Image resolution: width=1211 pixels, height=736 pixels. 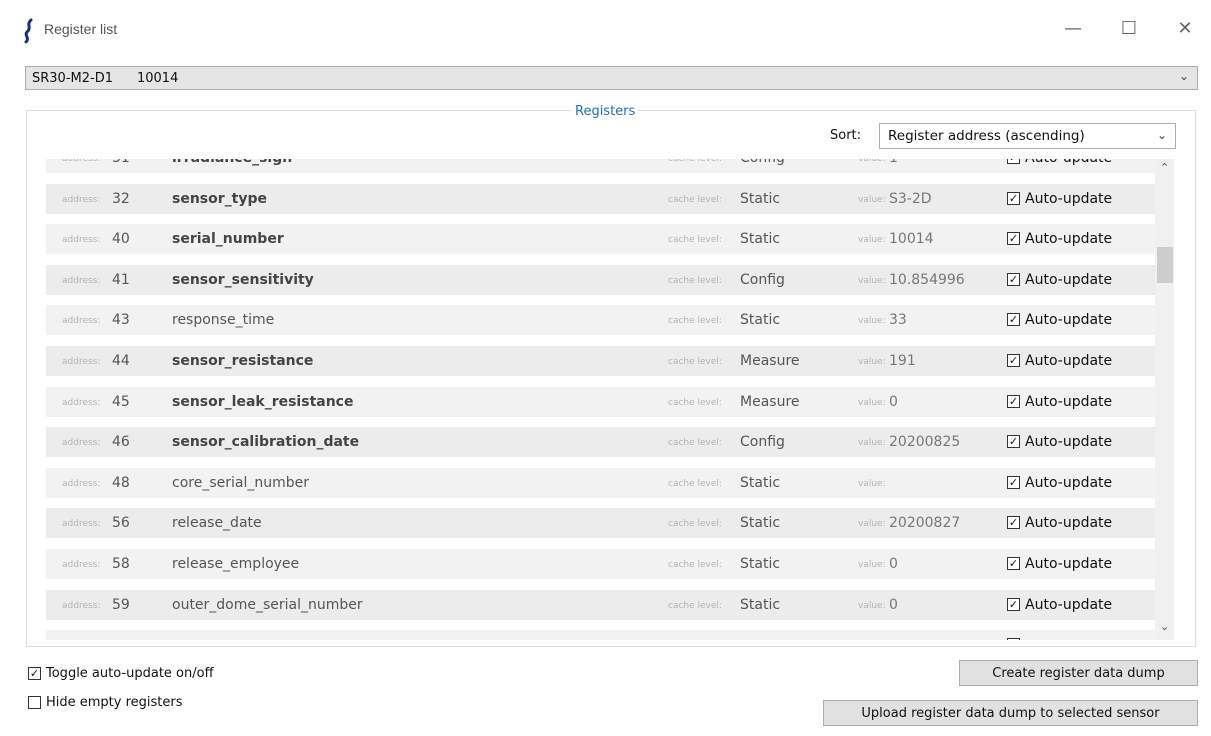 I want to click on create-dump-button: Create register data dump, so click(x=1078, y=673).